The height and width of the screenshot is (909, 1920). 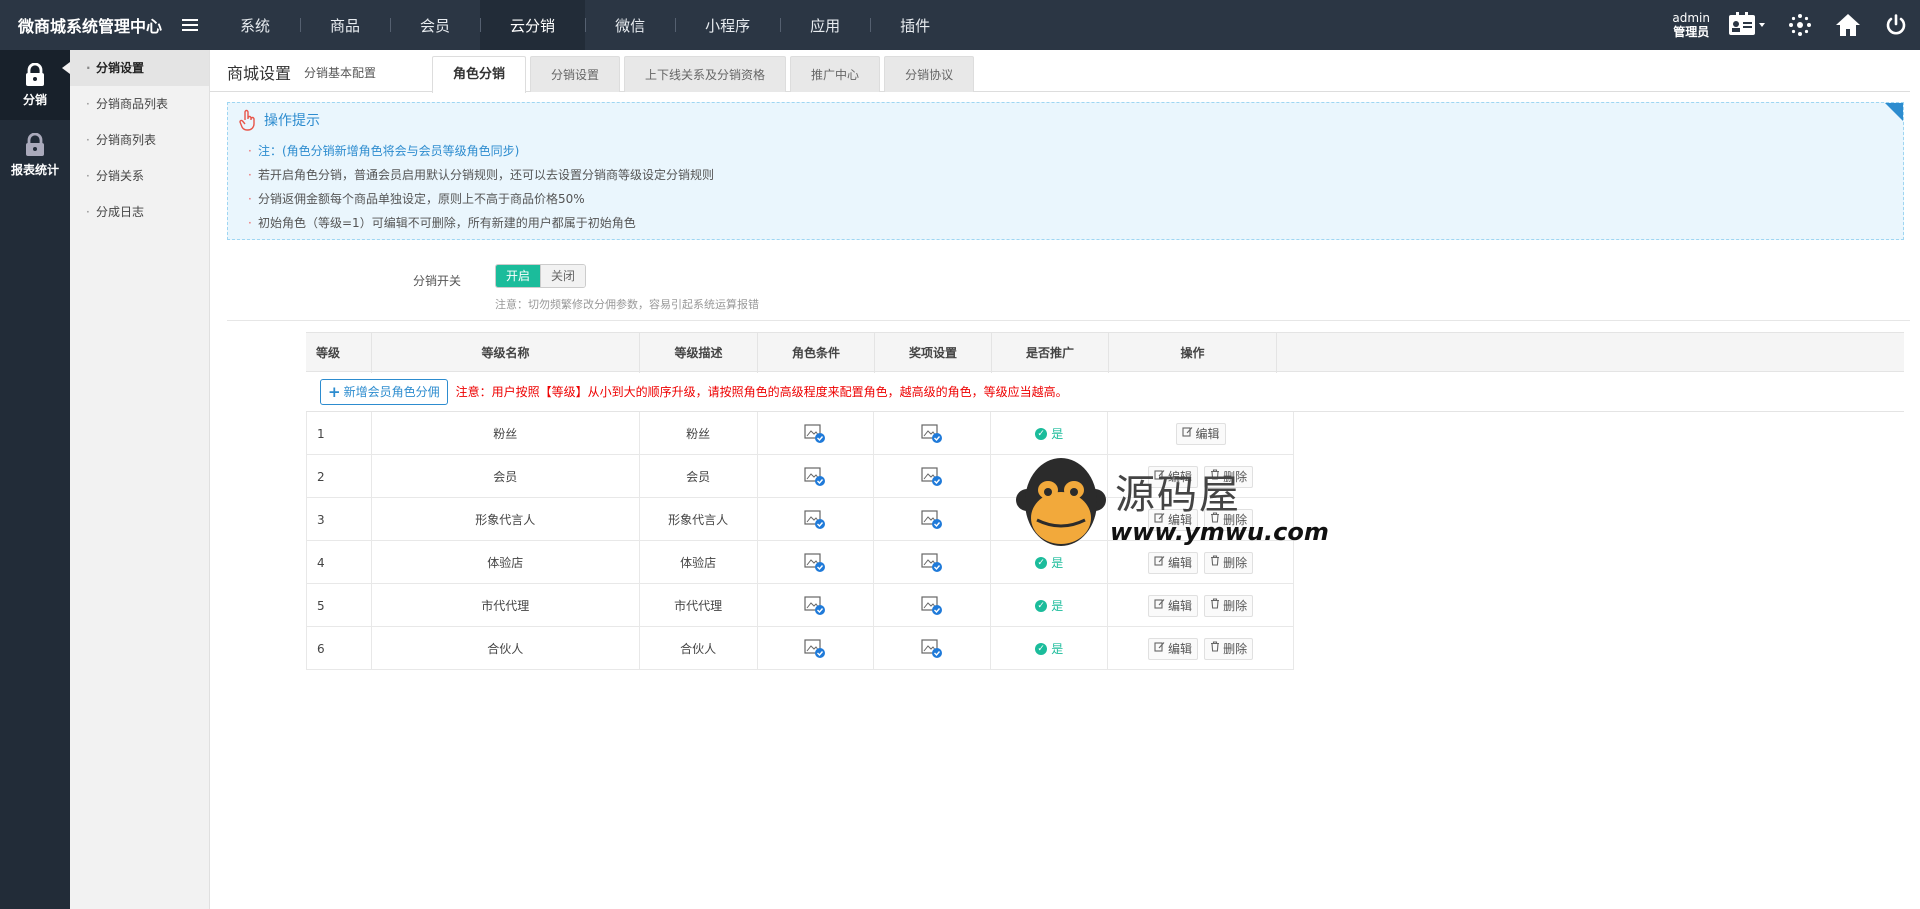 I want to click on tab-role-distribution: 角色分销, so click(x=479, y=74).